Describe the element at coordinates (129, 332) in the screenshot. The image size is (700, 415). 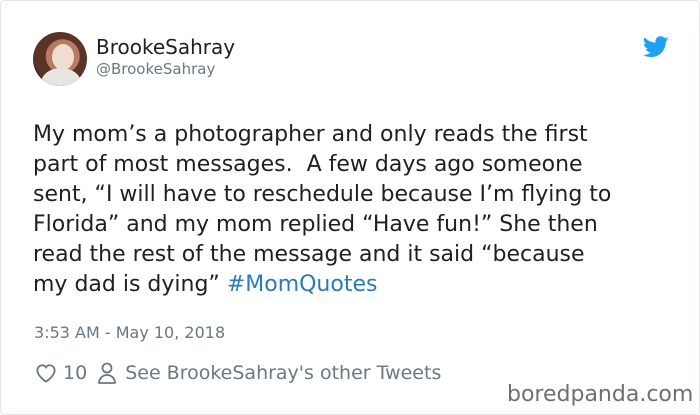
I see `tweet-timestamp: 3:53 AM - May 10, 2018` at that location.